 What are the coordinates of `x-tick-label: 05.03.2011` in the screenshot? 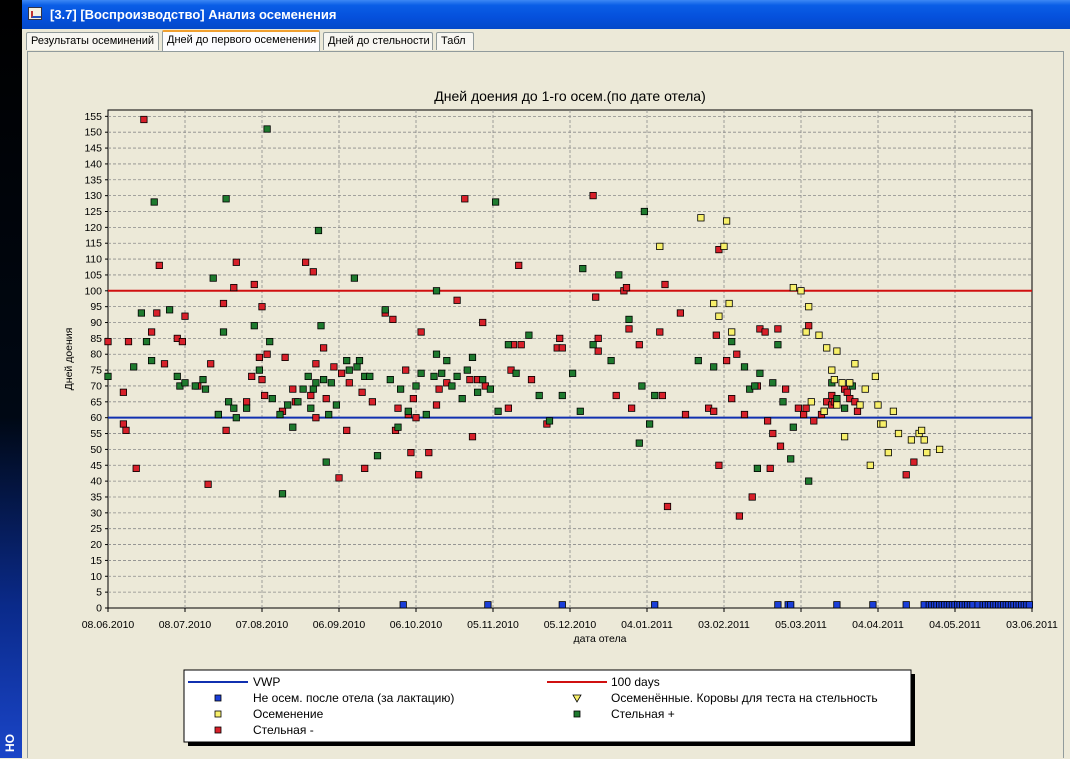 It's located at (801, 625).